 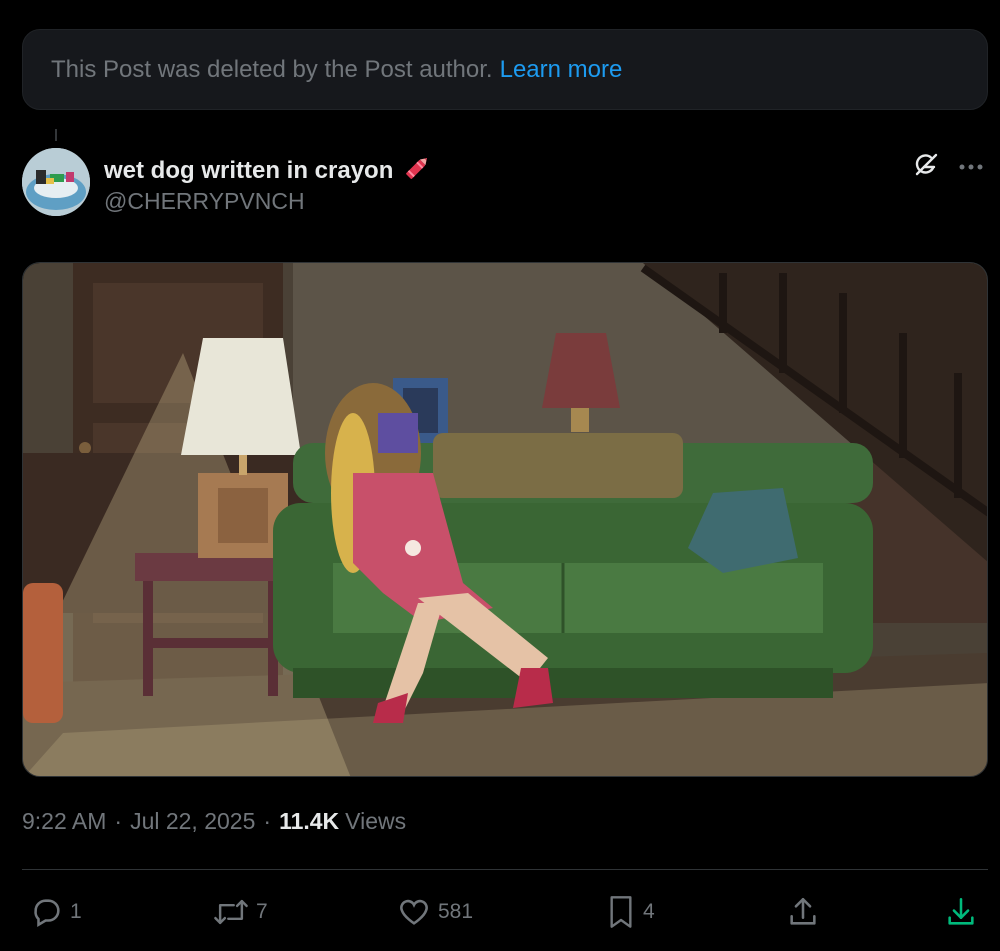 I want to click on share-icon, so click(x=803, y=912).